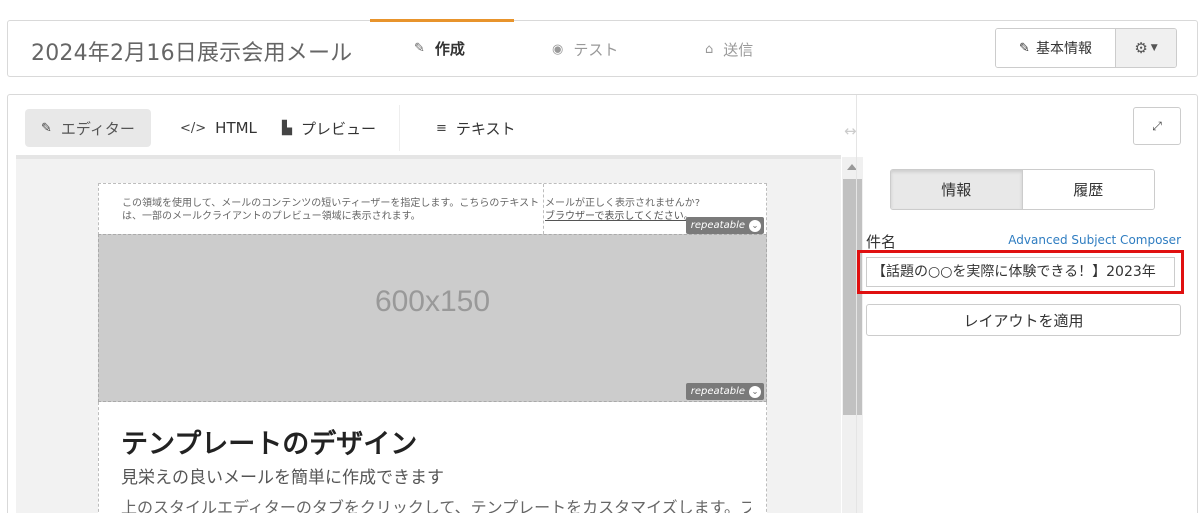  Describe the element at coordinates (485, 128) in the screenshot. I see `text-tab-label: テキスト` at that location.